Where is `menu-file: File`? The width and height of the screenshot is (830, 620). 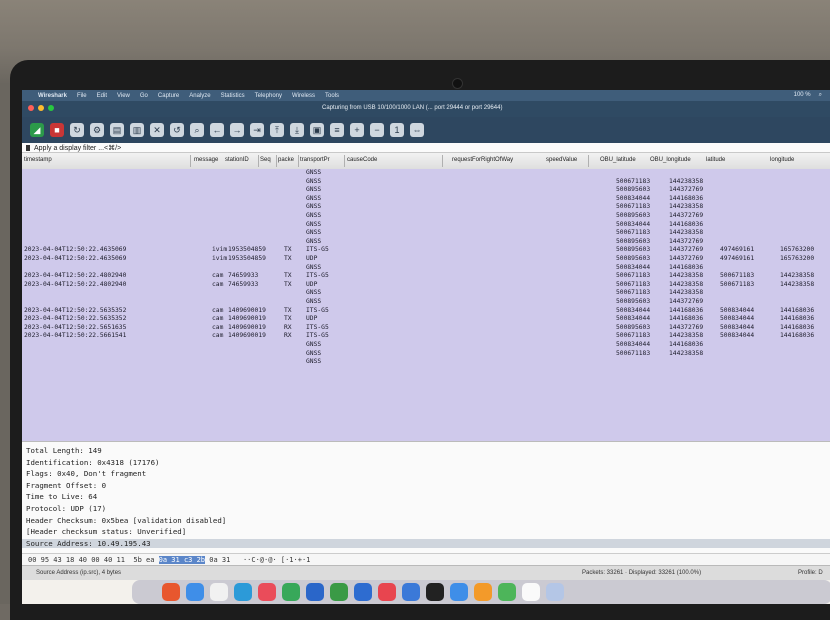 menu-file: File is located at coordinates (82, 96).